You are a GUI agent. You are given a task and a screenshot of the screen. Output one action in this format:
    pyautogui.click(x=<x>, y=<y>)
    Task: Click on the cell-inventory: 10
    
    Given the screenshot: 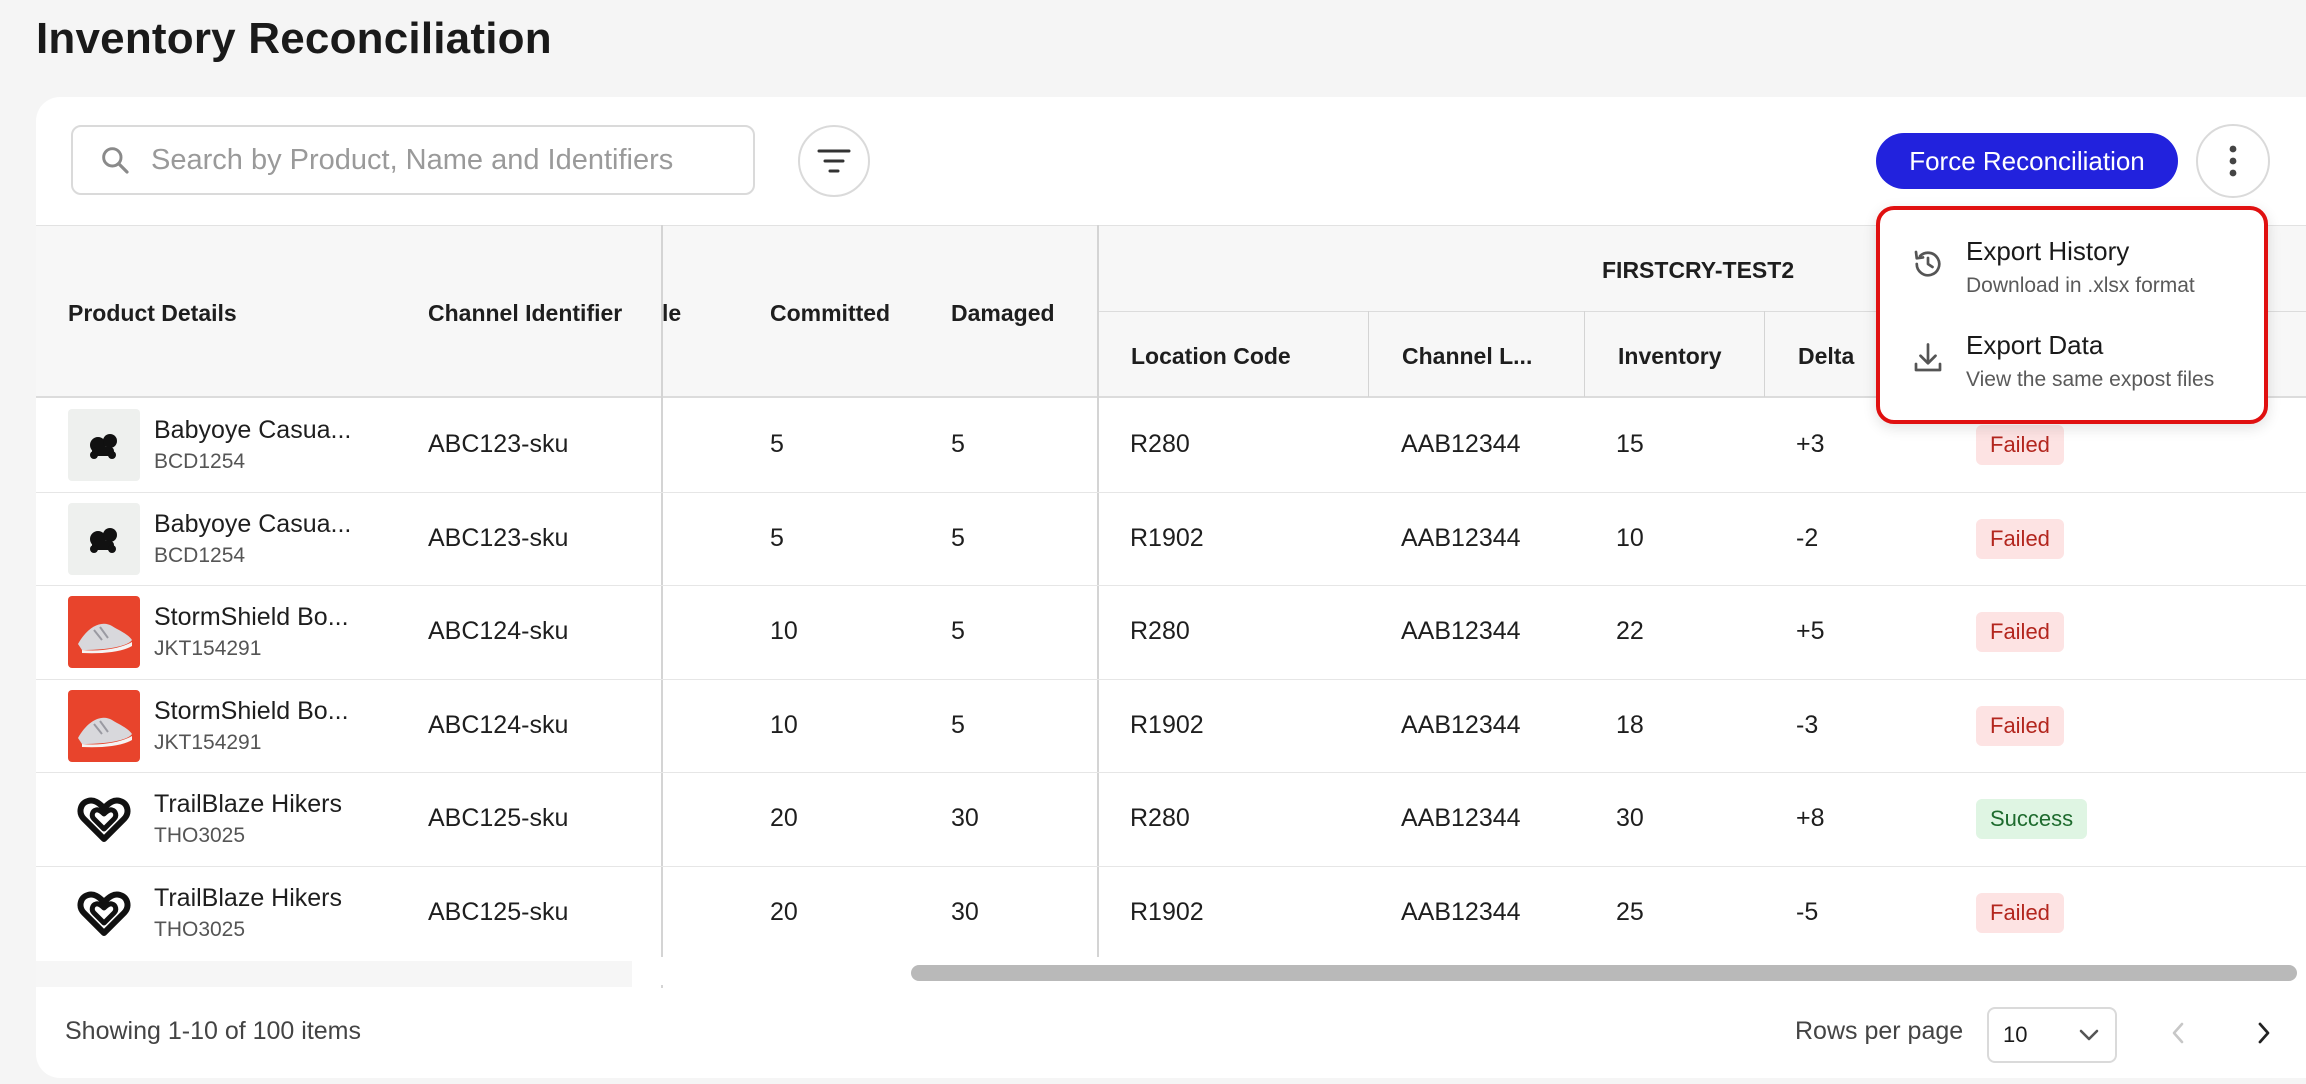 What is the action you would take?
    pyautogui.click(x=1630, y=537)
    